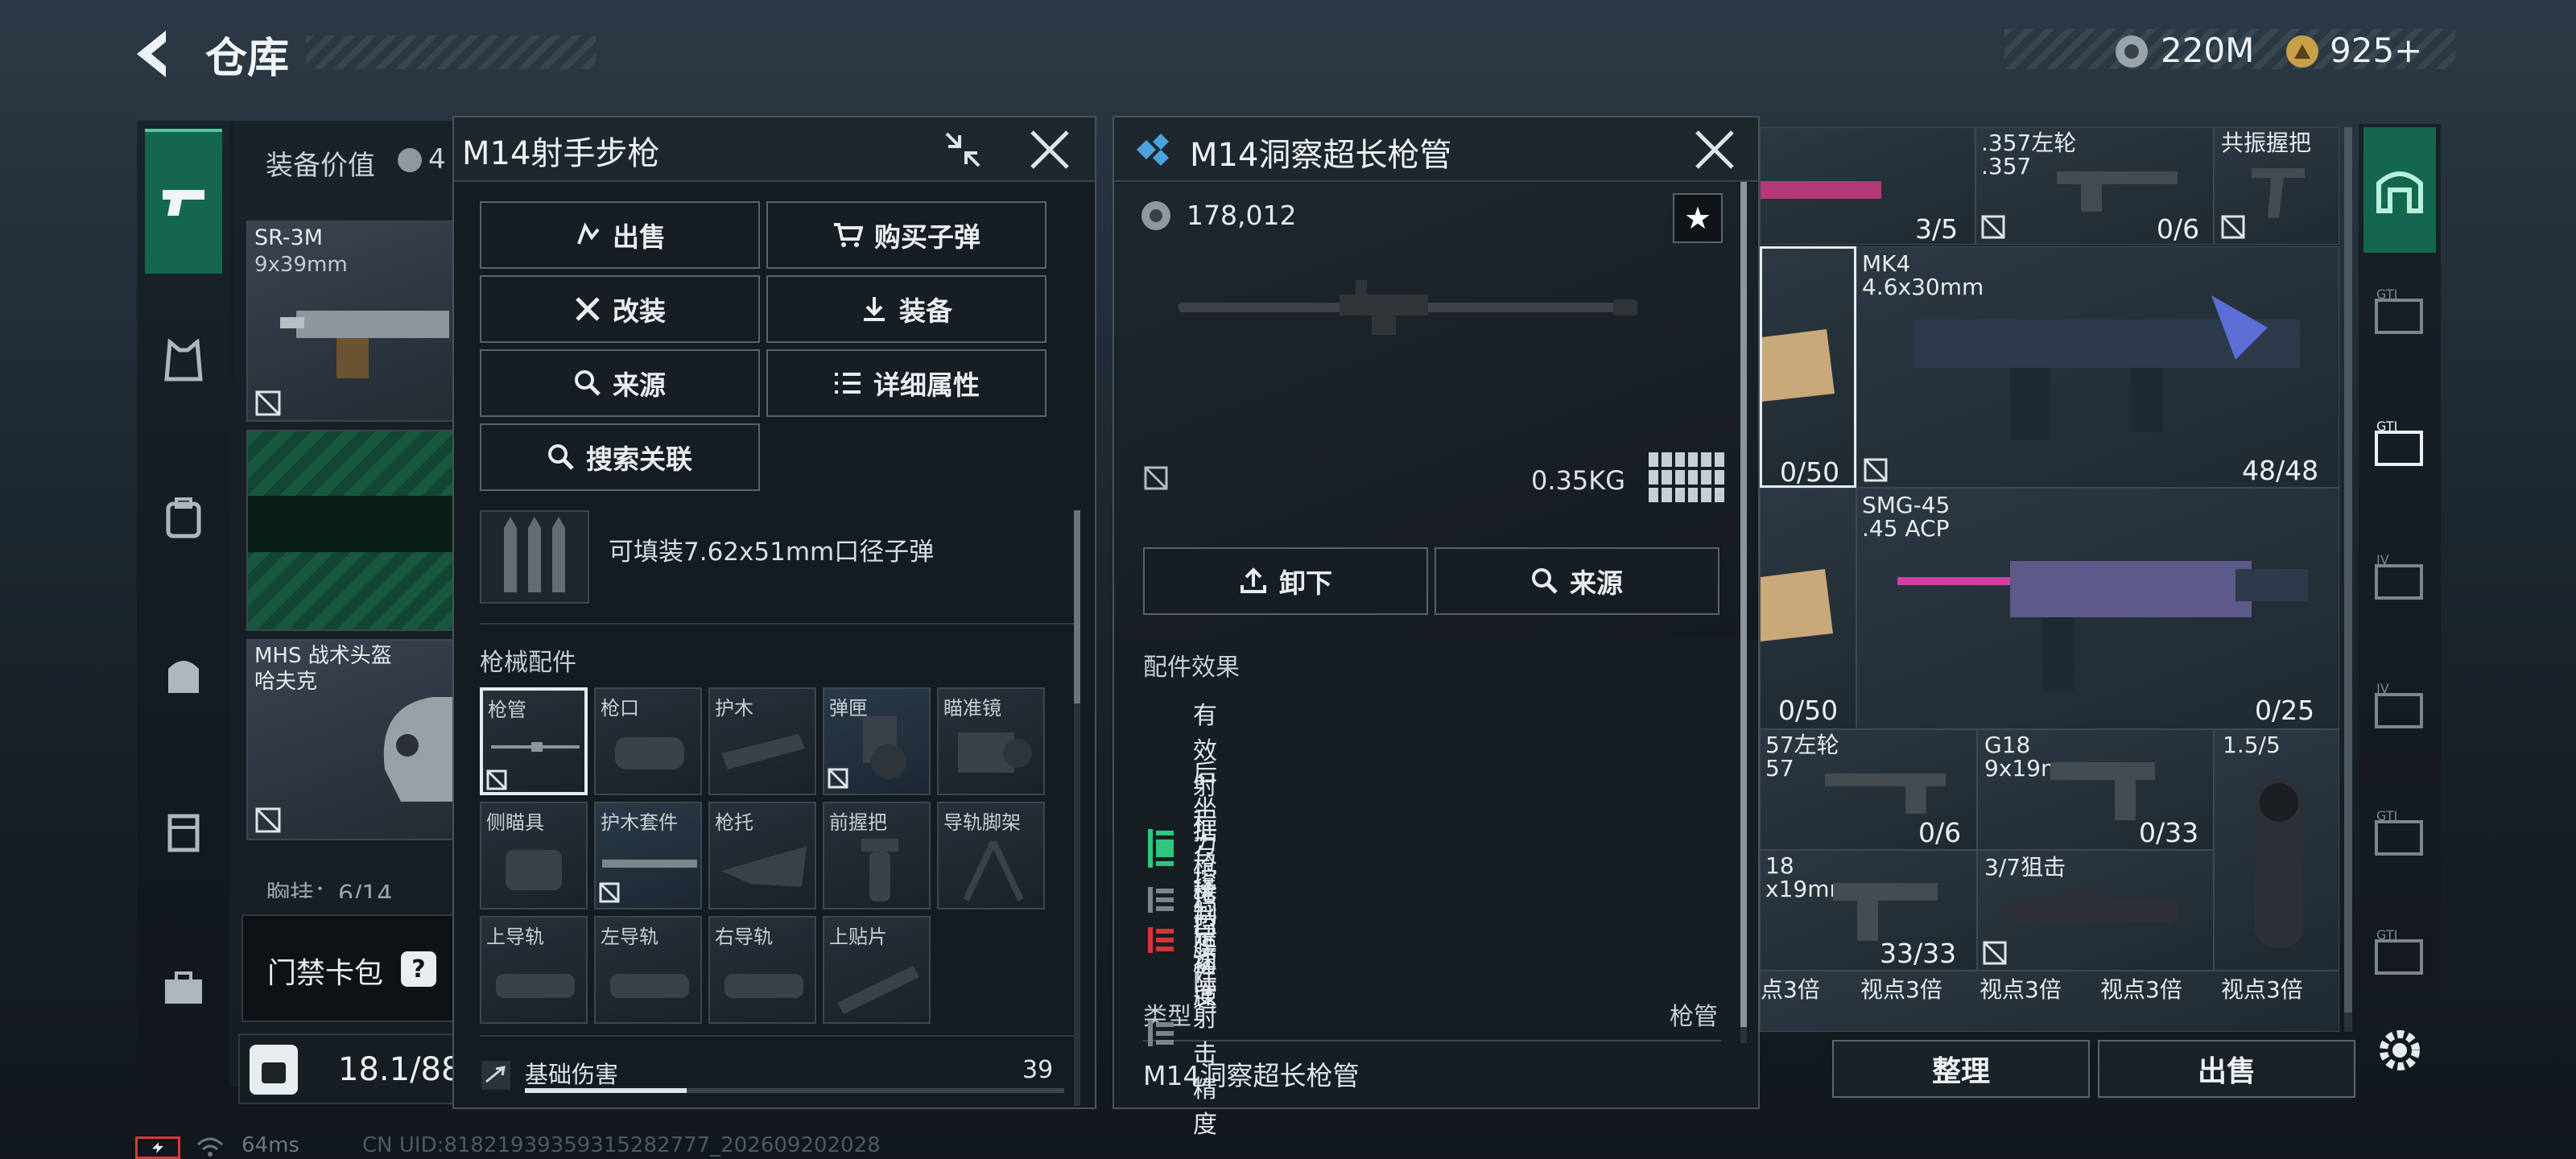  What do you see at coordinates (879, 870) in the screenshot?
I see `foregrip-thumb` at bounding box center [879, 870].